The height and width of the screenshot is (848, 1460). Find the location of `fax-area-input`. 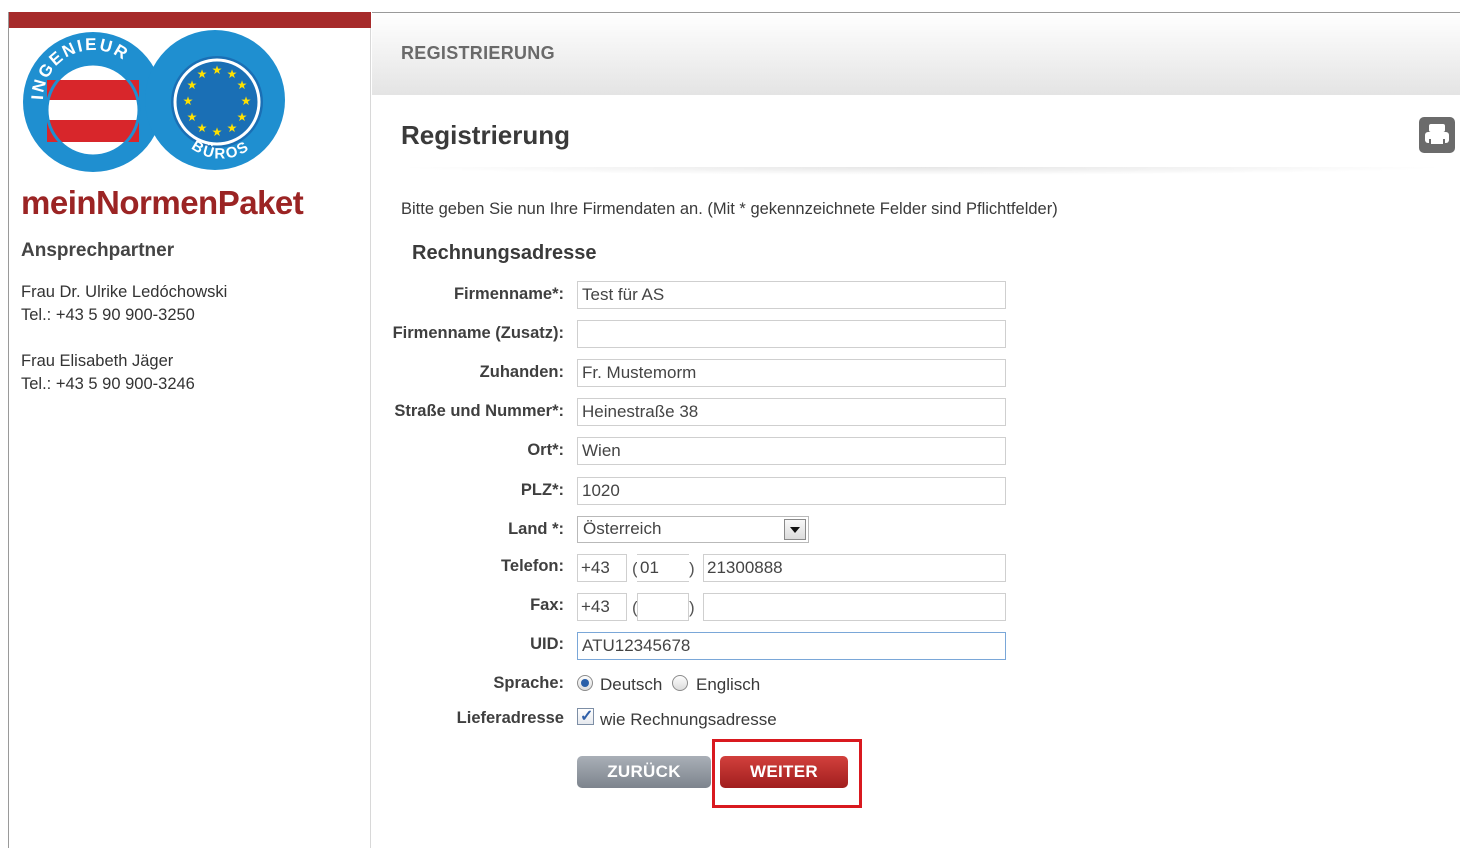

fax-area-input is located at coordinates (663, 607).